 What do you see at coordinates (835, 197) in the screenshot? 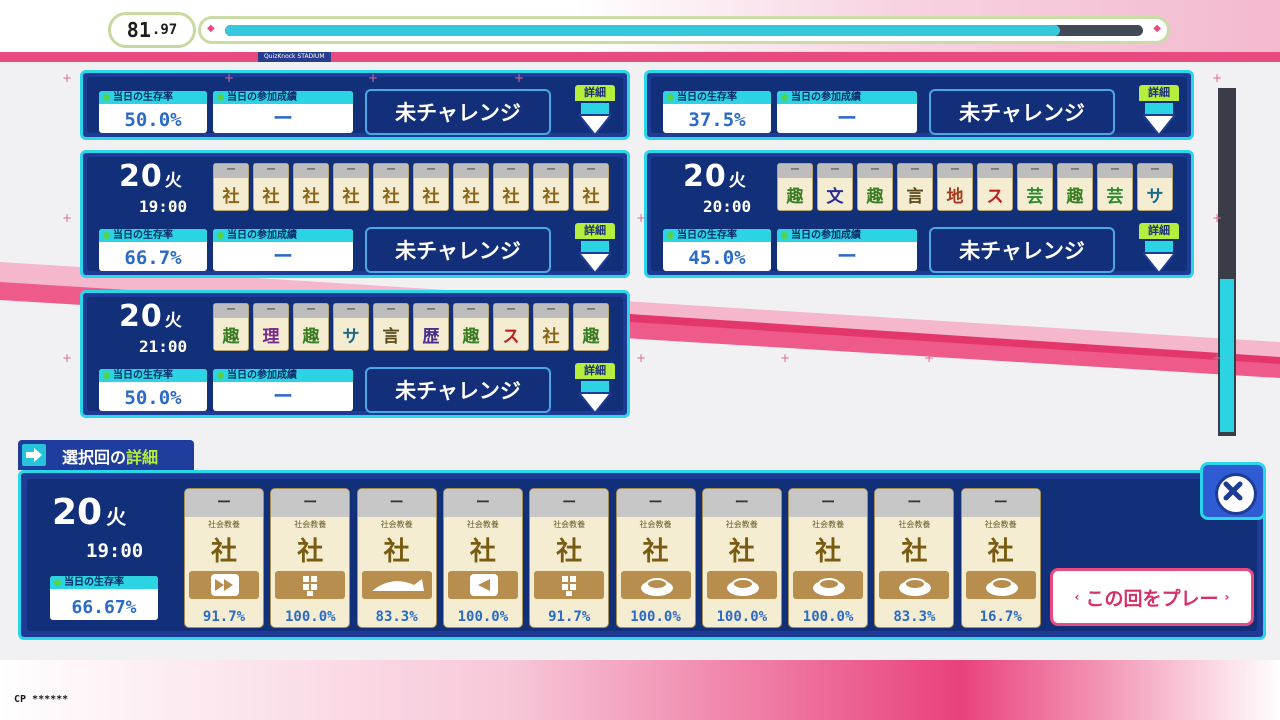
I see `slot-genre: 文` at bounding box center [835, 197].